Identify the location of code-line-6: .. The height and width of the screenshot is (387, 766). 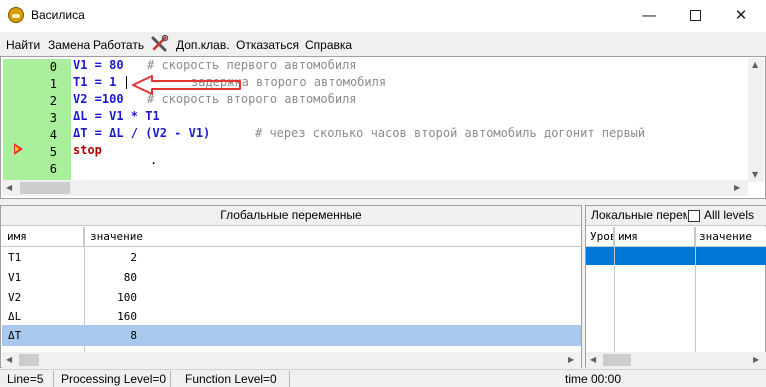
(154, 160).